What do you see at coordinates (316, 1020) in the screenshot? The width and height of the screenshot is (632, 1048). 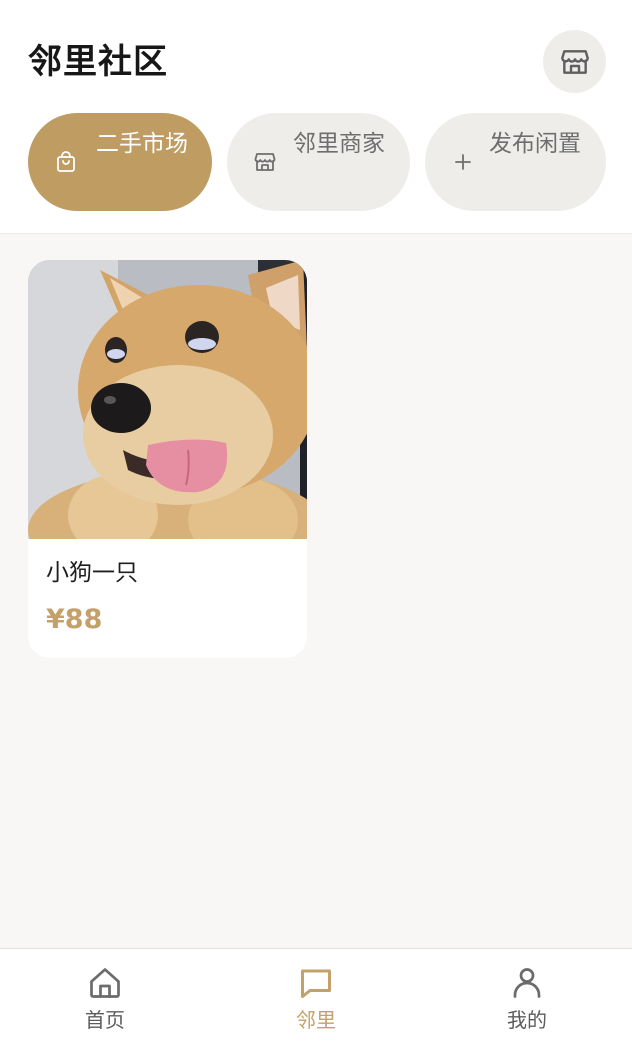 I see `nav-label: 邻里` at bounding box center [316, 1020].